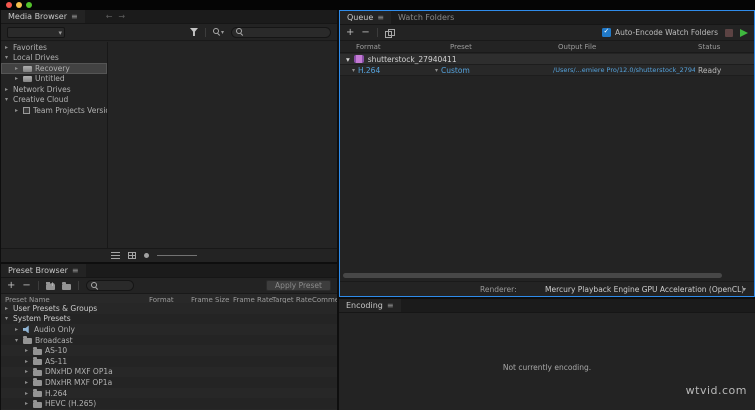 The height and width of the screenshot is (410, 755). Describe the element at coordinates (606, 32) in the screenshot. I see `auto-encode-checkbox` at that location.